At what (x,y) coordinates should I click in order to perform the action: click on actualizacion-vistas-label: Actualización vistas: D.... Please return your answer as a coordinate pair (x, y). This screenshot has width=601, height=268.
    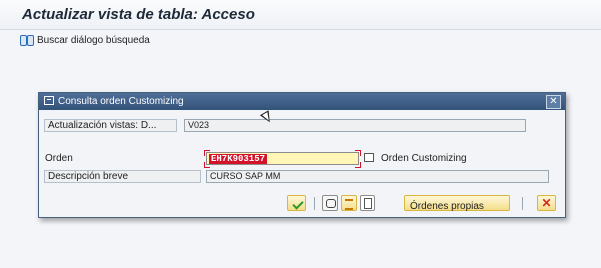
    Looking at the image, I should click on (110, 125).